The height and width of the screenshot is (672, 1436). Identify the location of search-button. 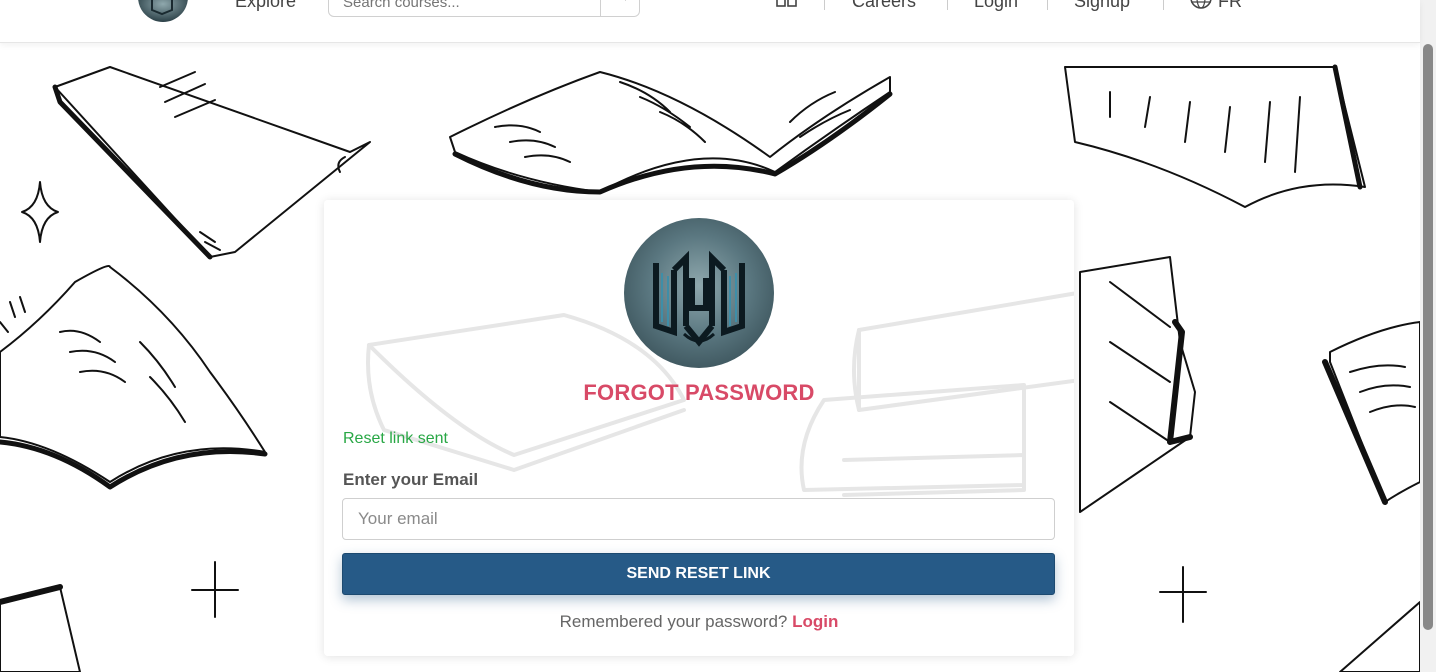
(619, 8).